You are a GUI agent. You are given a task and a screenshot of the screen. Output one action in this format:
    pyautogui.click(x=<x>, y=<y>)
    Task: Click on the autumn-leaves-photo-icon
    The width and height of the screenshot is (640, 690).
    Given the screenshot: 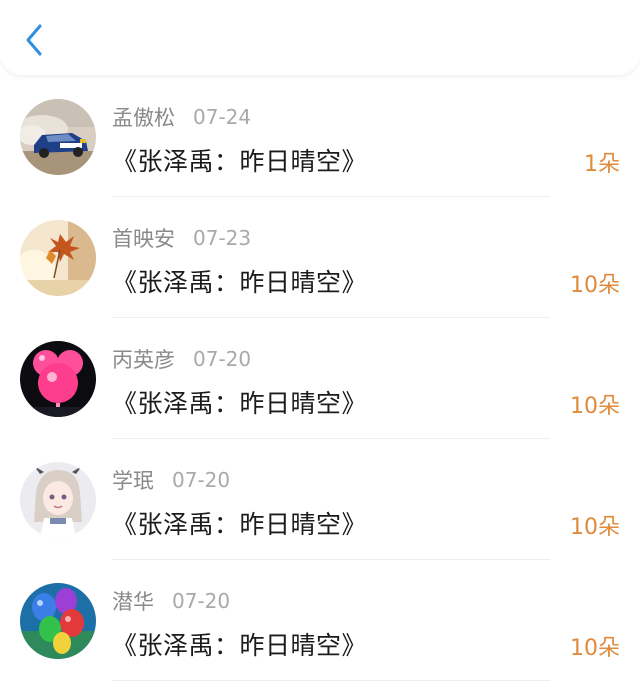 What is the action you would take?
    pyautogui.click(x=58, y=258)
    